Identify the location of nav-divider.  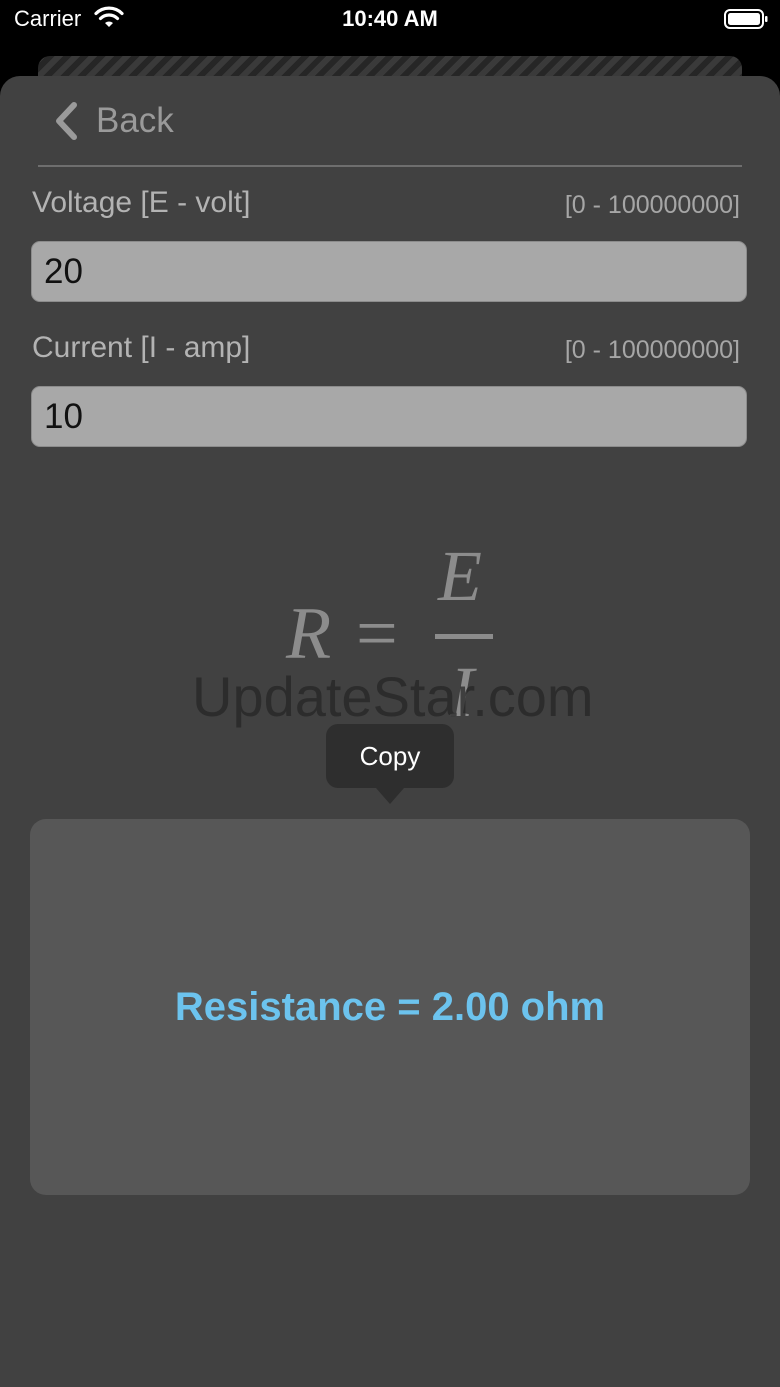
(390, 166).